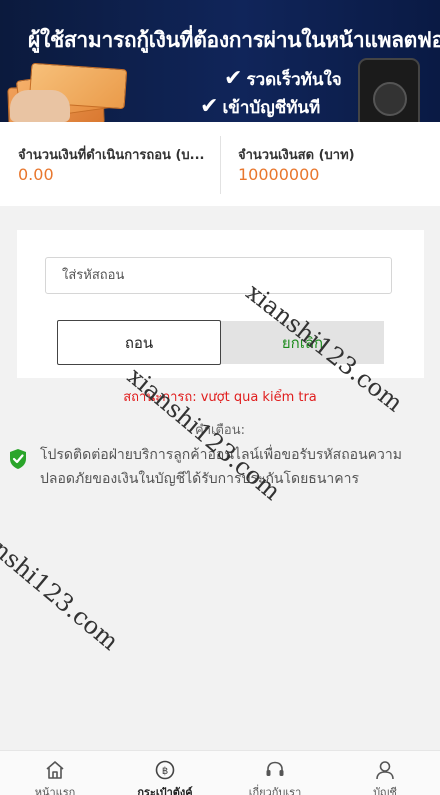  What do you see at coordinates (385, 790) in the screenshot?
I see `tab-label: บัญชี` at bounding box center [385, 790].